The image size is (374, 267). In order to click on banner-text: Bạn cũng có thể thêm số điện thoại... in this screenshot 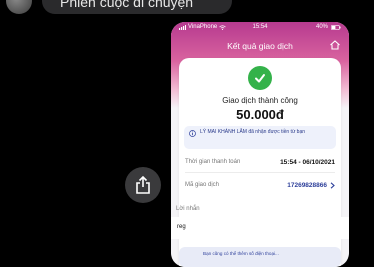, I will do `click(241, 253)`.